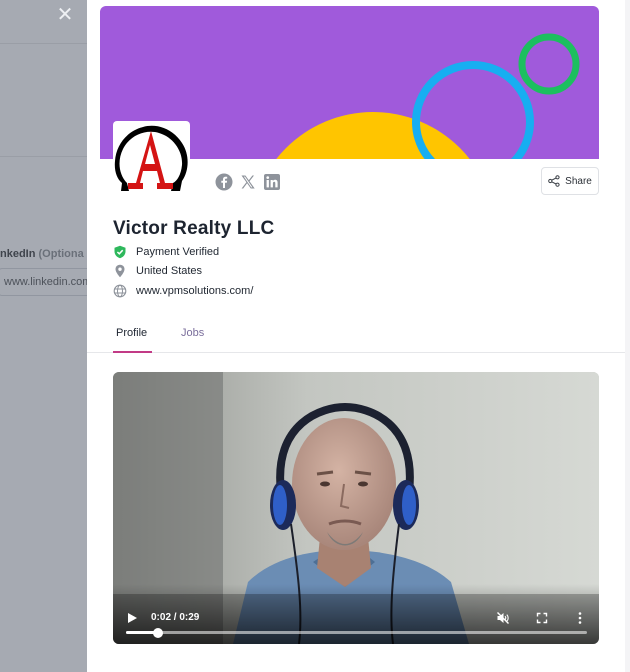 Image resolution: width=630 pixels, height=672 pixels. I want to click on active-tab-indicator, so click(132, 352).